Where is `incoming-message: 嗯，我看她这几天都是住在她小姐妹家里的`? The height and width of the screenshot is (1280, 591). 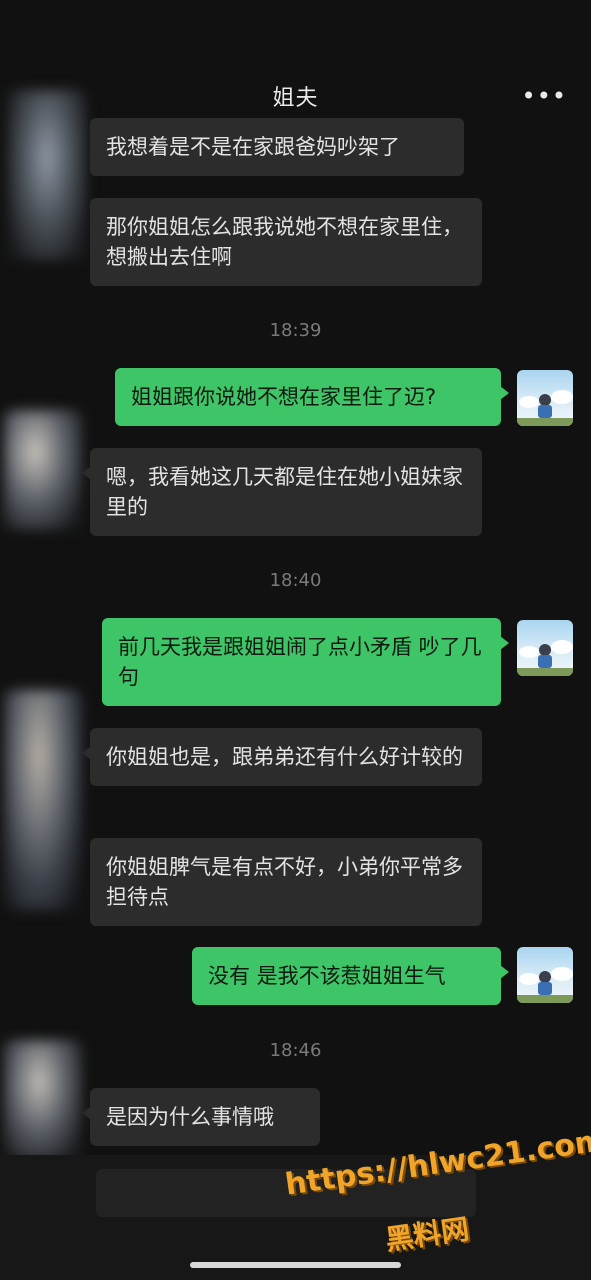 incoming-message: 嗯，我看她这几天都是住在她小姐妹家里的 is located at coordinates (282, 492).